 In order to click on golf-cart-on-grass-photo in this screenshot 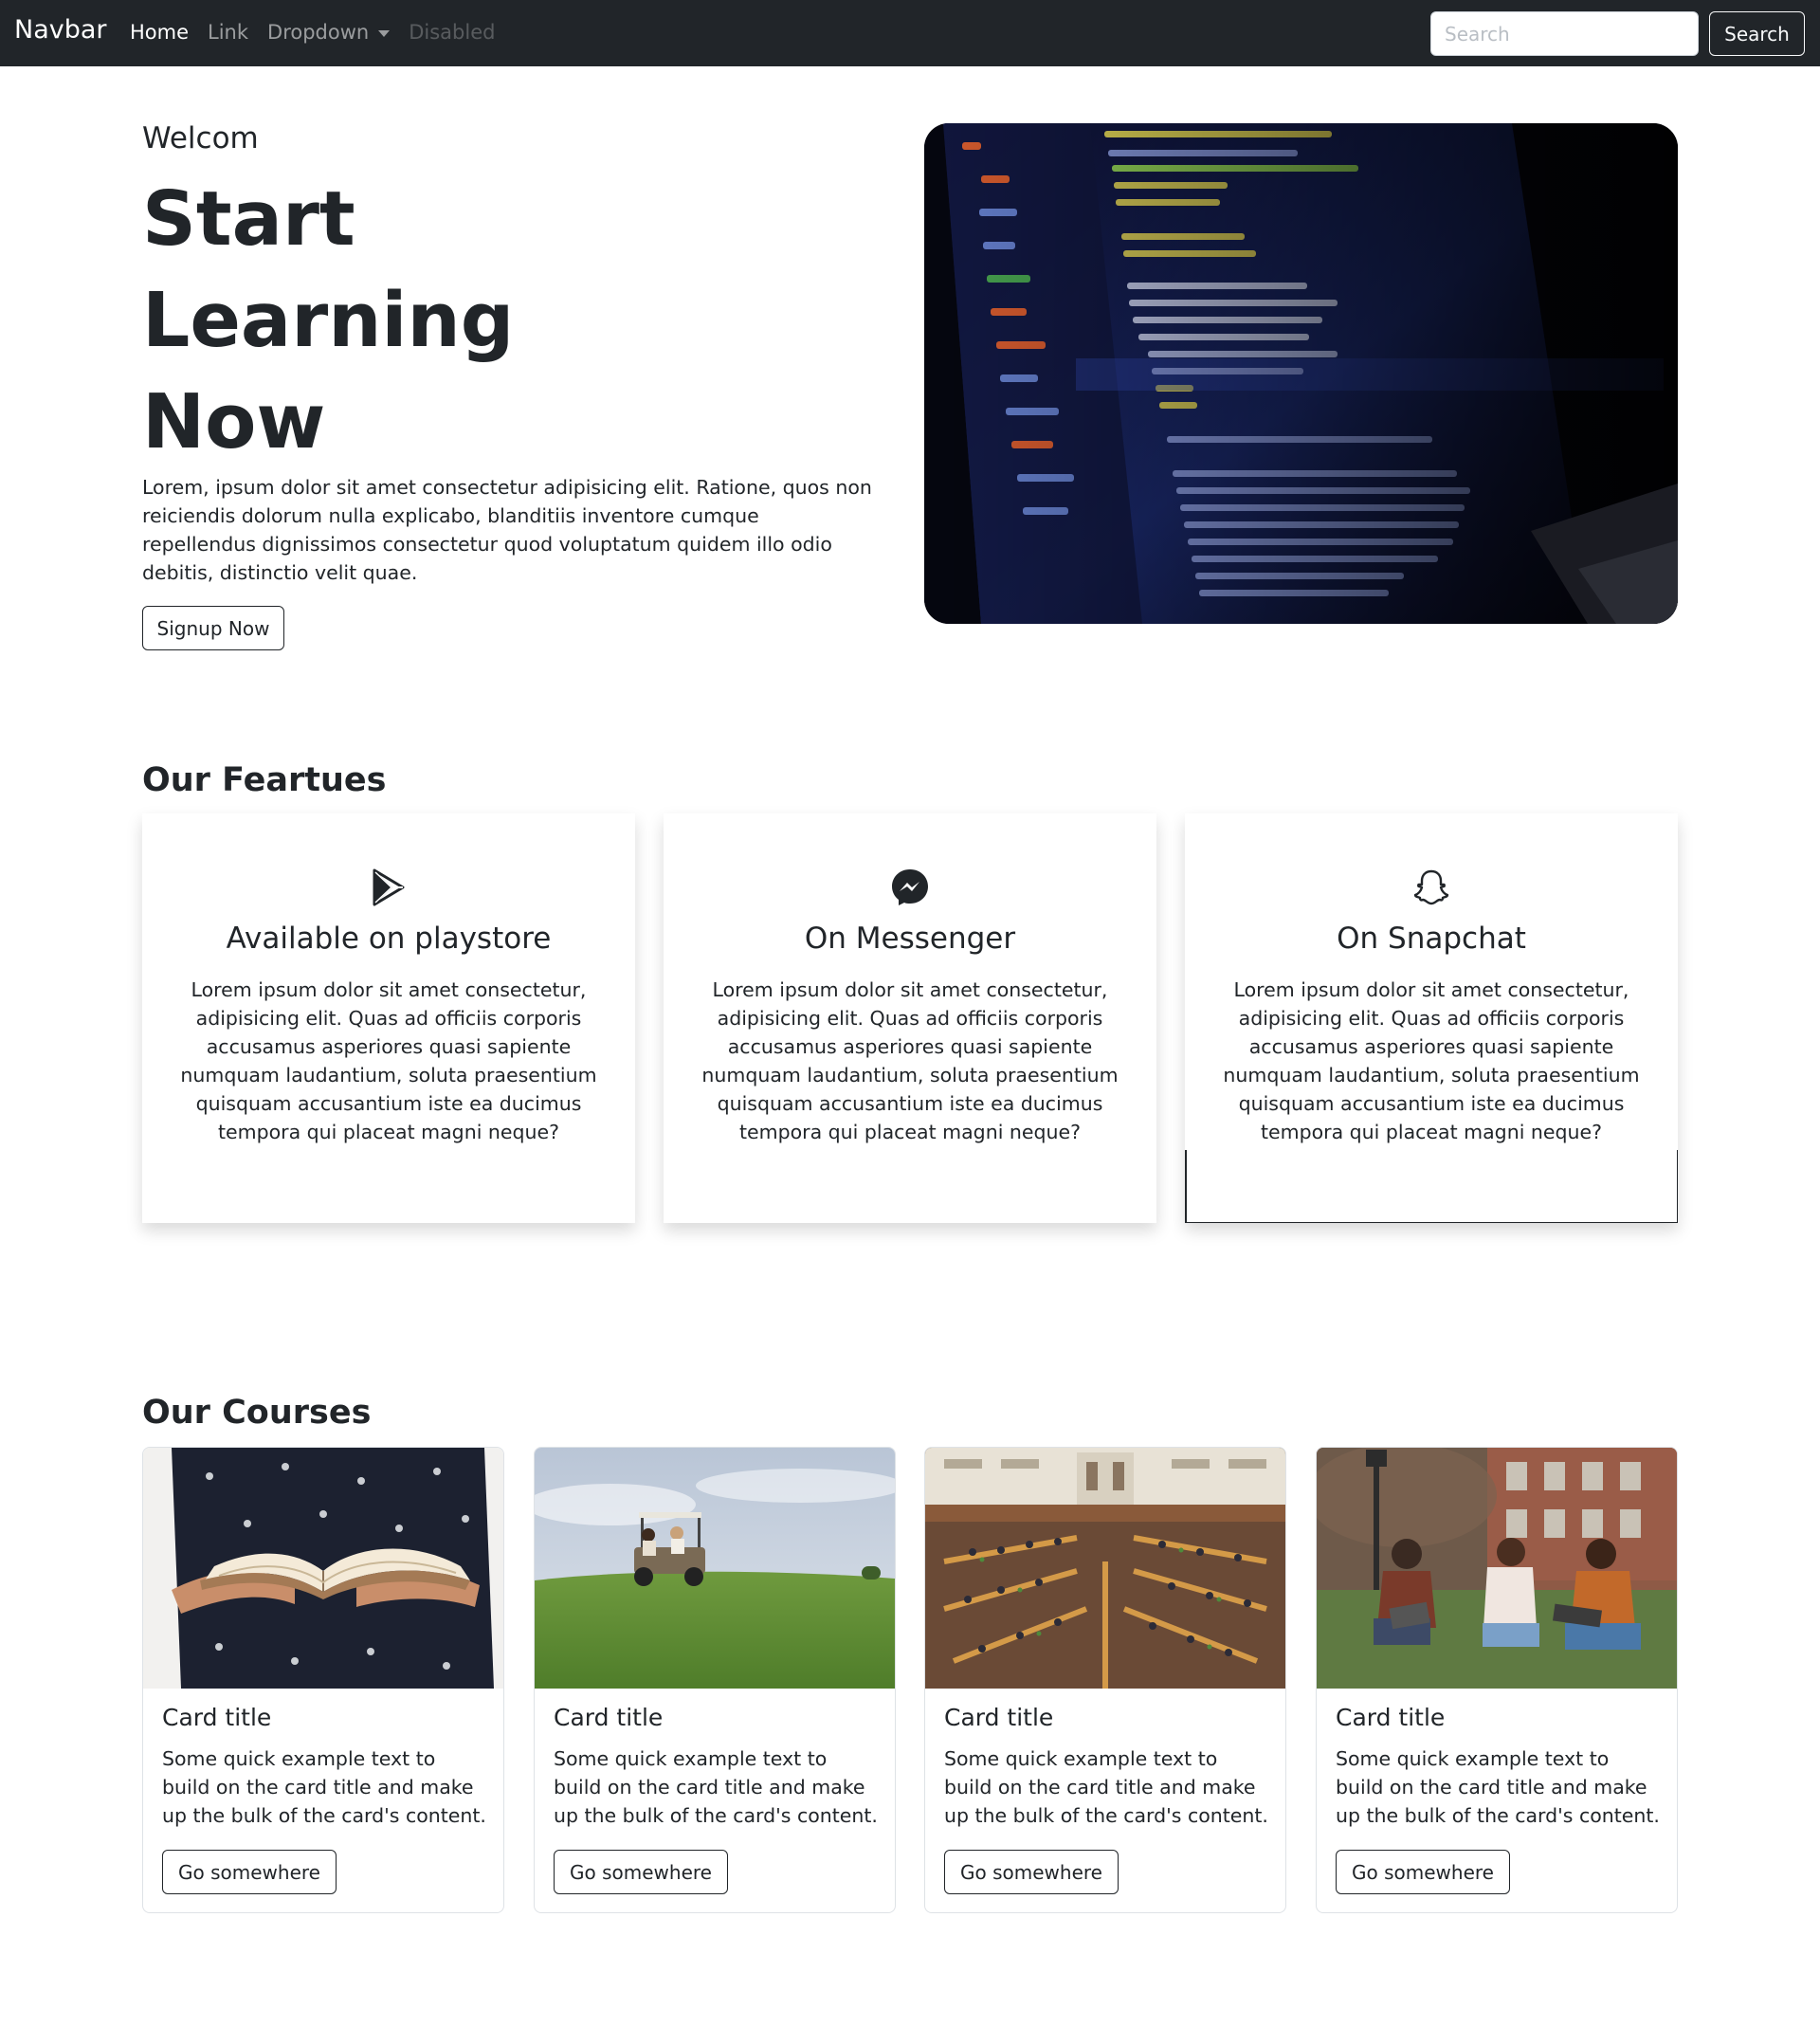, I will do `click(715, 1568)`.